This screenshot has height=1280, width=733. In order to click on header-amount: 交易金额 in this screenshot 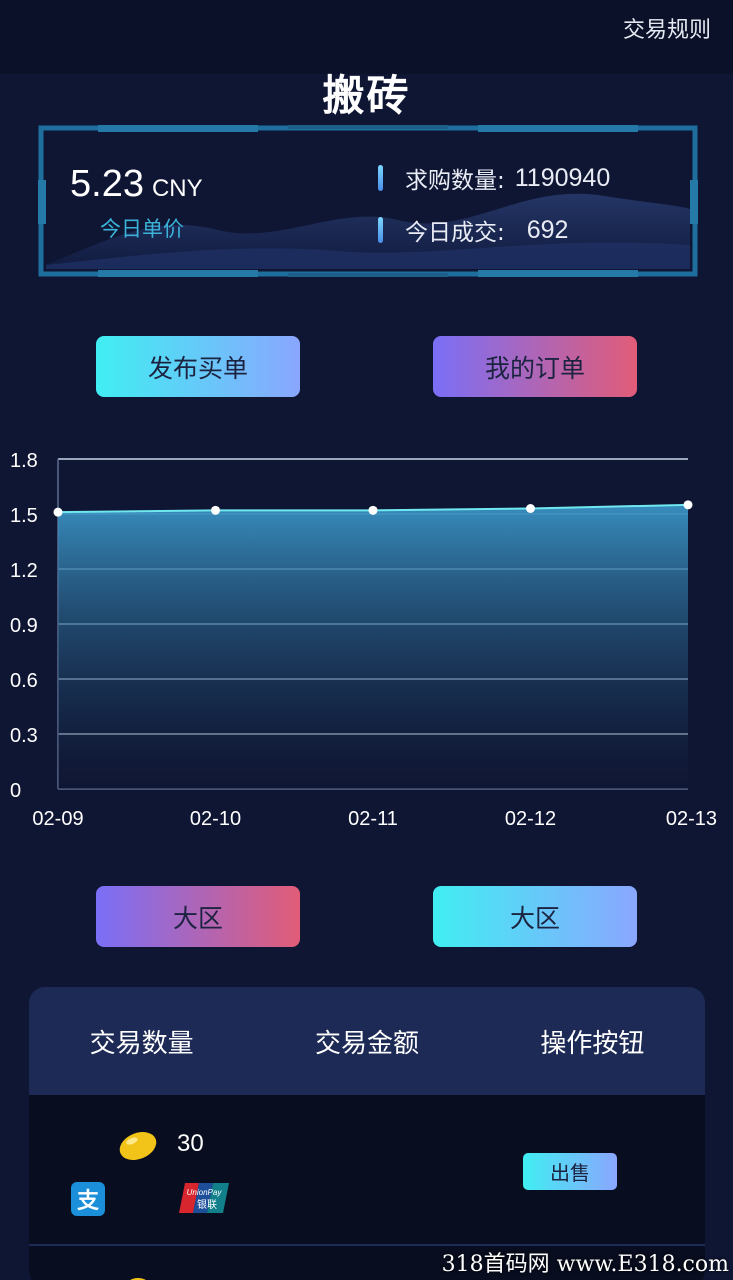, I will do `click(366, 1043)`.